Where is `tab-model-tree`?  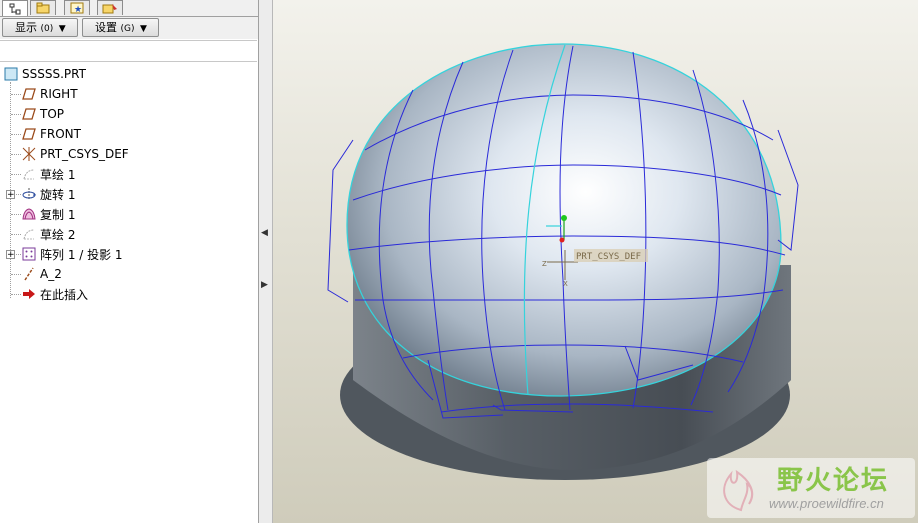
tab-model-tree is located at coordinates (15, 8).